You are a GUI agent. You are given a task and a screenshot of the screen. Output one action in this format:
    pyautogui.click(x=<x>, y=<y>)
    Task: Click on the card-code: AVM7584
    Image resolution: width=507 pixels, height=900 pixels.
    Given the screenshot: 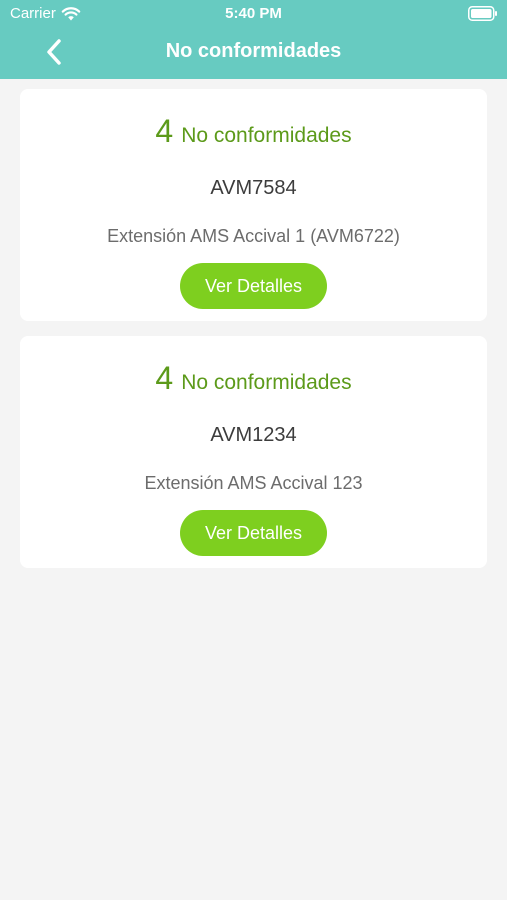 What is the action you would take?
    pyautogui.click(x=253, y=188)
    